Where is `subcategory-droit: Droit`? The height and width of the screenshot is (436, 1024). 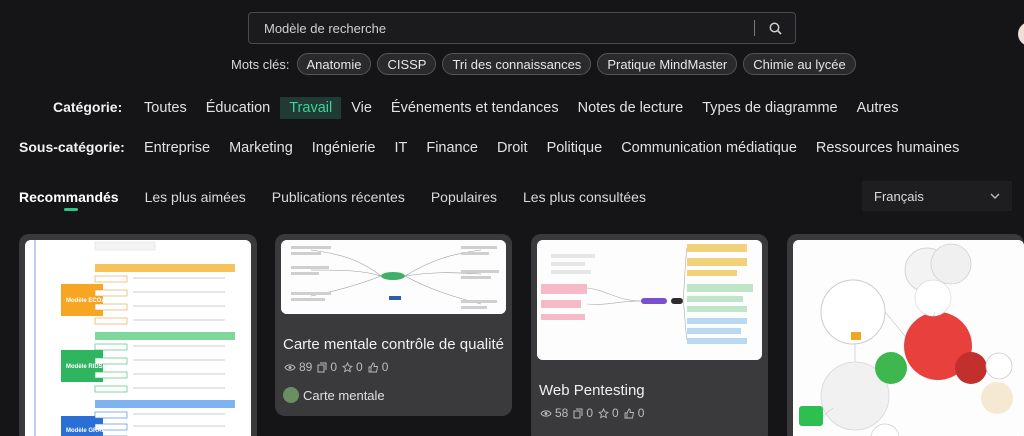
subcategory-droit: Droit is located at coordinates (512, 148).